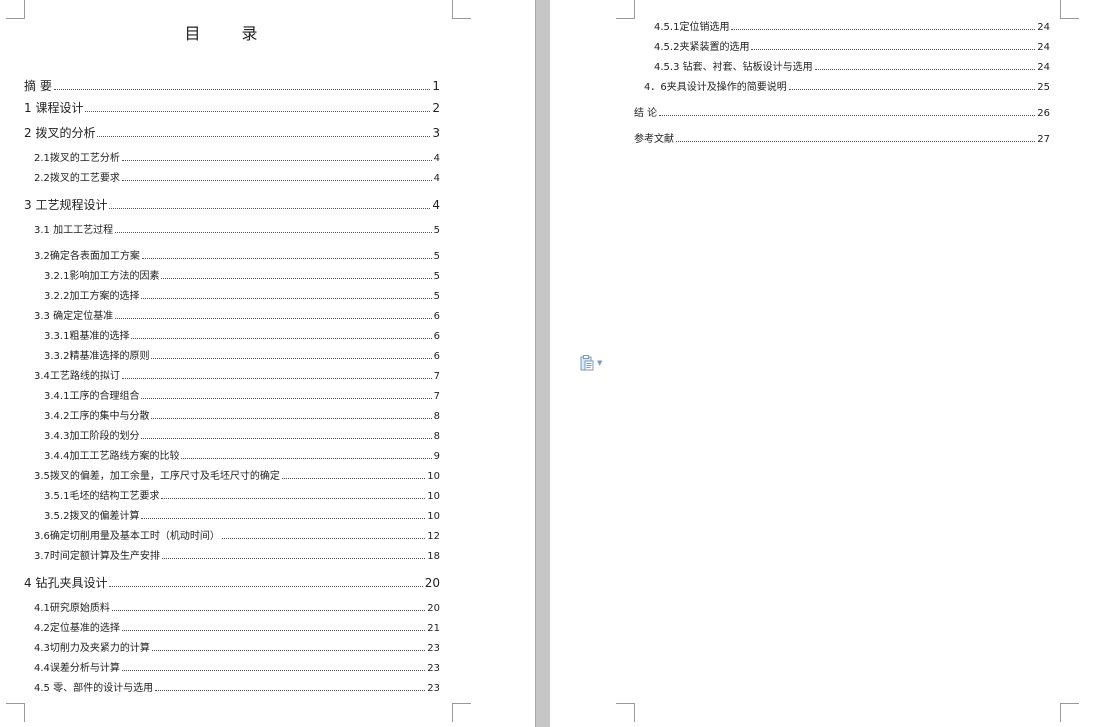 Image resolution: width=1103 pixels, height=727 pixels. Describe the element at coordinates (242, 517) in the screenshot. I see `toc-entry: 3.5.2拨叉的偏差计算 10` at that location.